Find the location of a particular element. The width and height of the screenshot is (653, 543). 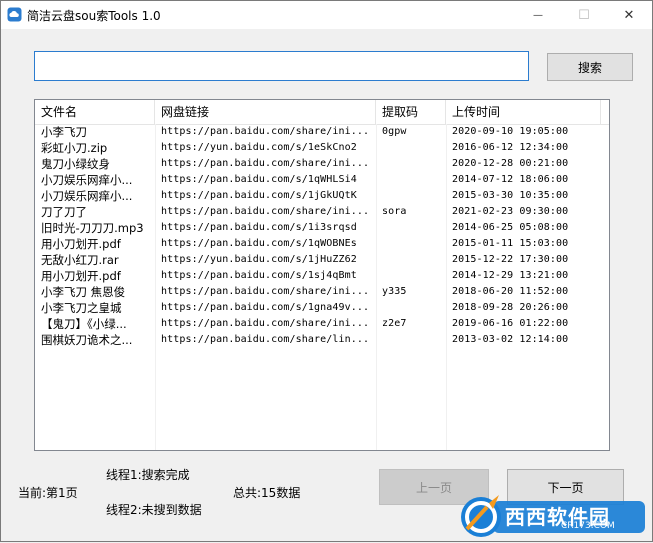

maximize-button: ☐ is located at coordinates (584, 15).